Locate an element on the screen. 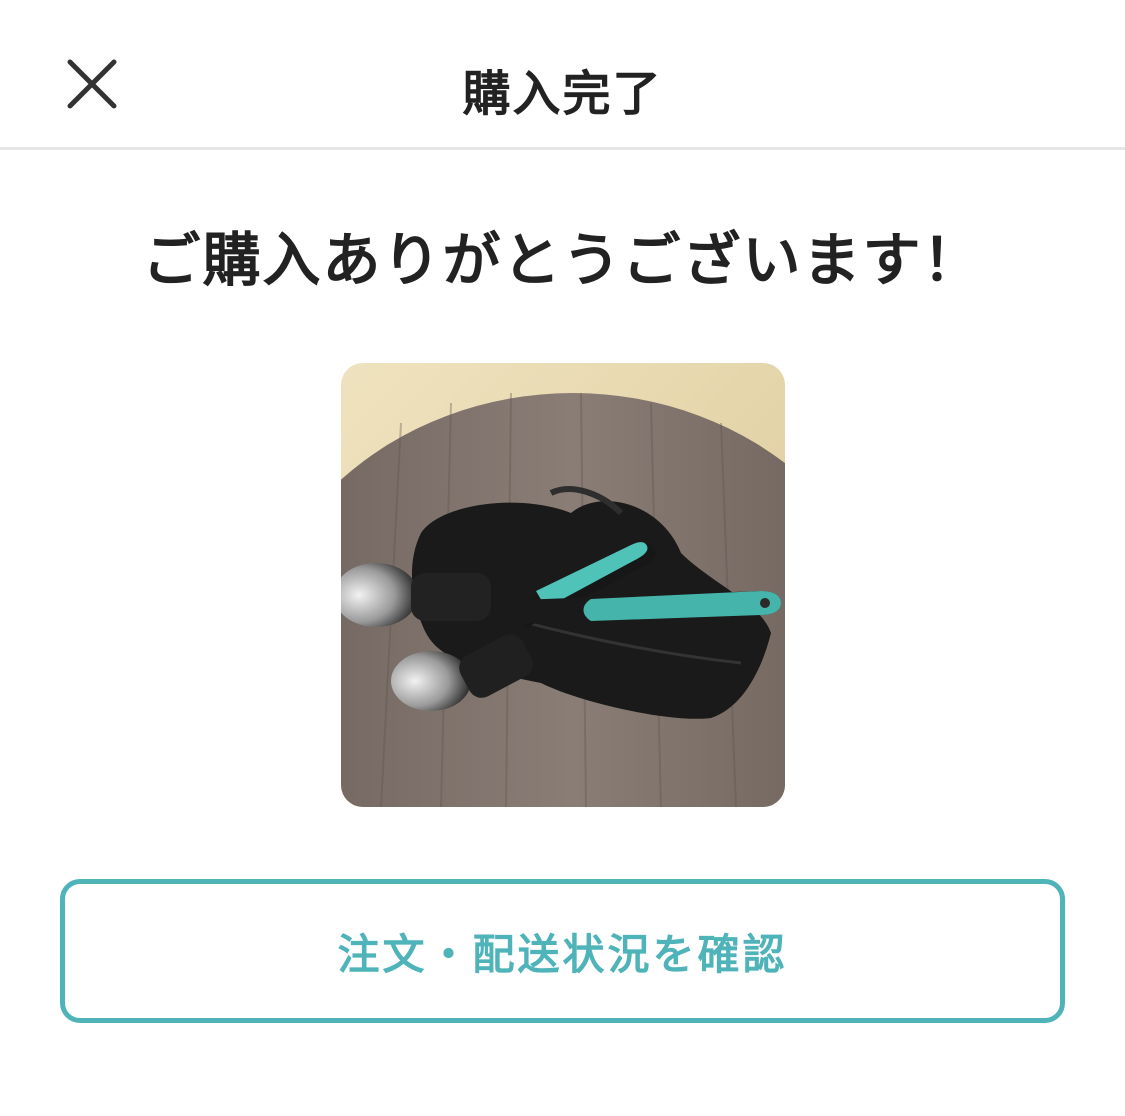 The width and height of the screenshot is (1125, 1116). thanks-message: ご購入ありがとうございます！ is located at coordinates (562, 260).